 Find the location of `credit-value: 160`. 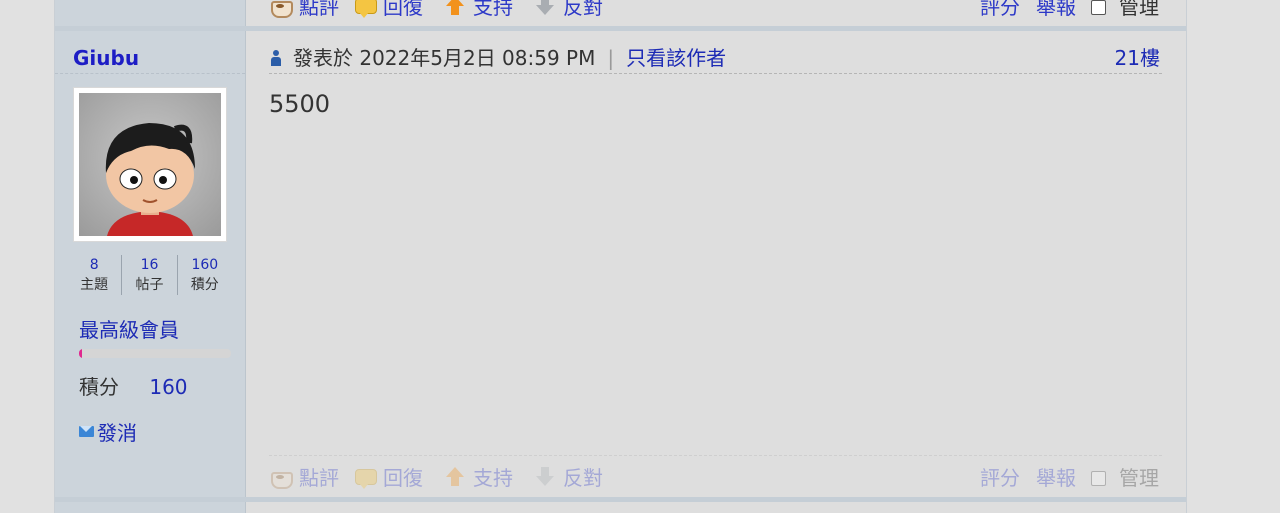

credit-value: 160 is located at coordinates (168, 387).